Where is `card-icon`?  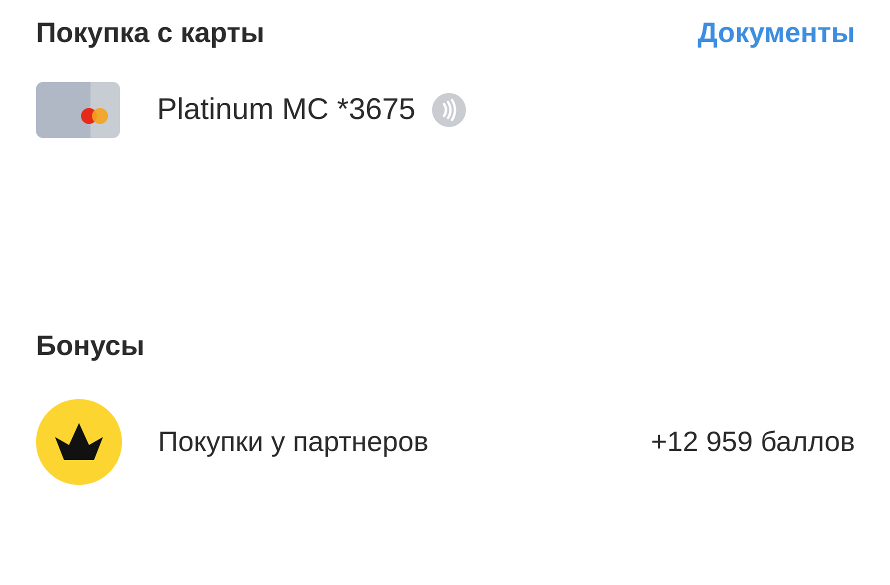
card-icon is located at coordinates (78, 110).